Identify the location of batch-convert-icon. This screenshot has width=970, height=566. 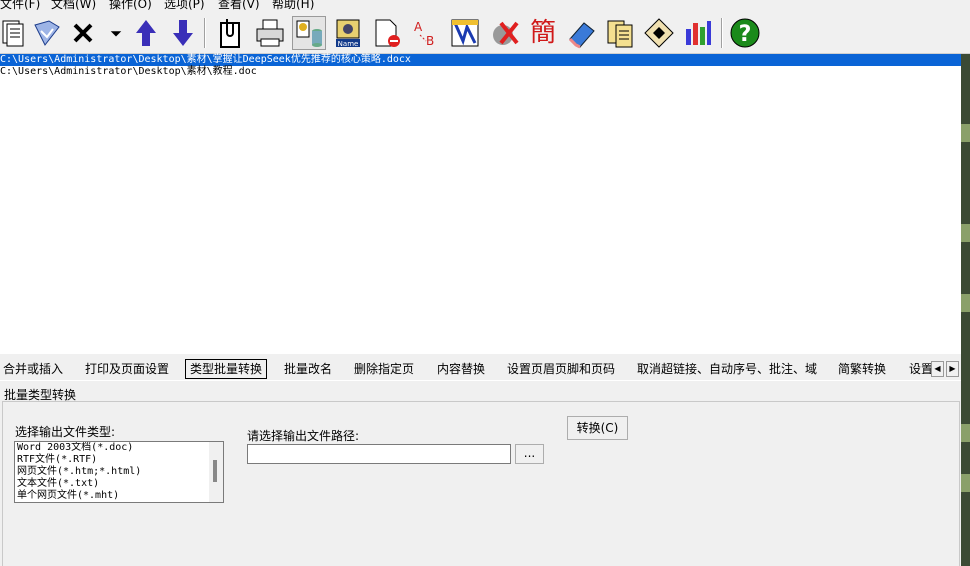
(309, 33).